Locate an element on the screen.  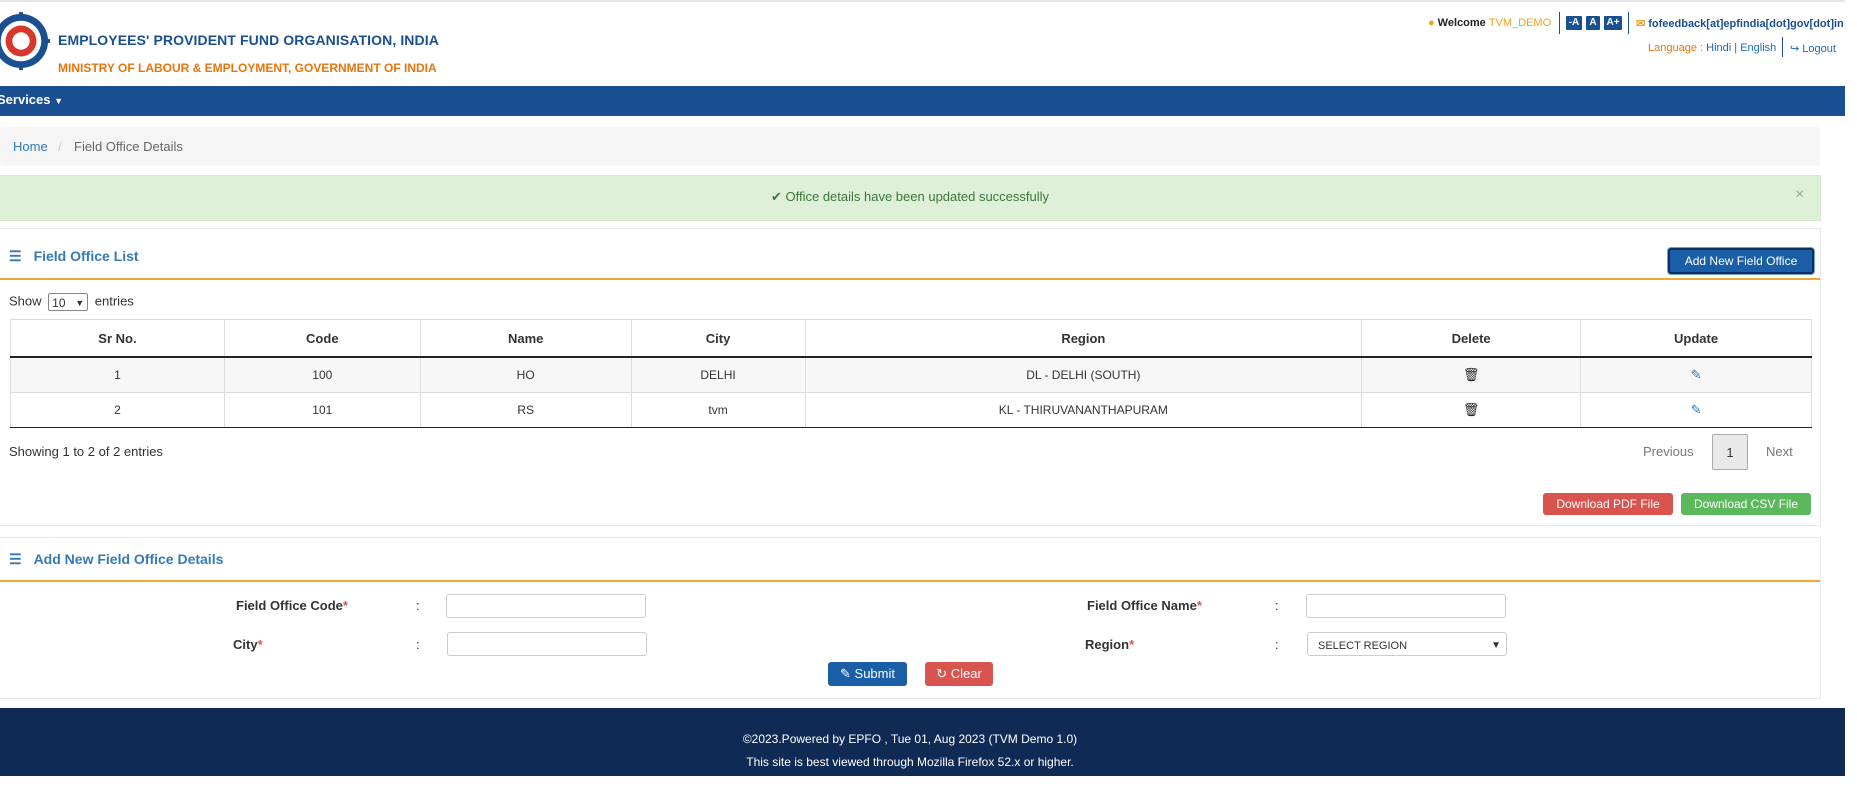
welcome-label: Welcome is located at coordinates (1461, 23).